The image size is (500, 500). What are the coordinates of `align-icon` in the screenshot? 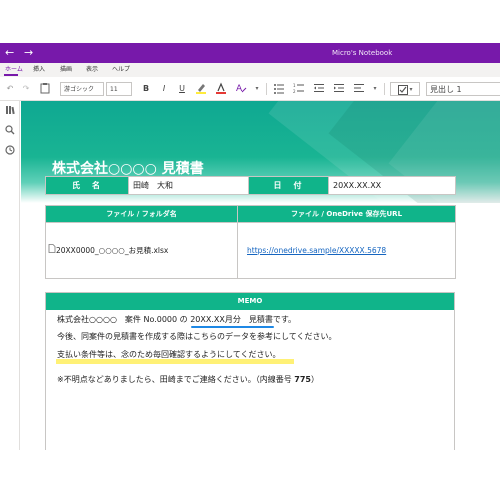 It's located at (359, 89).